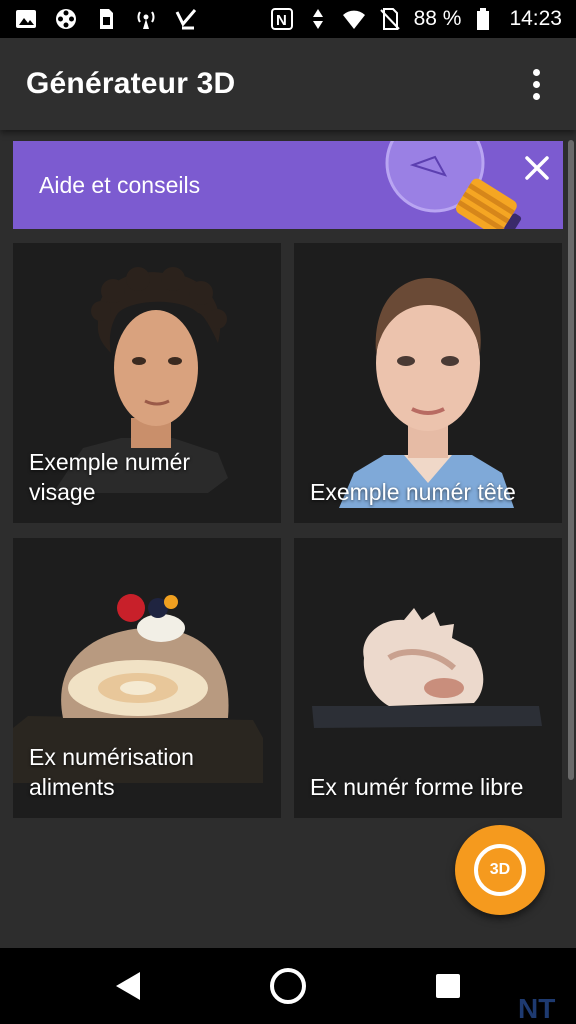 The width and height of the screenshot is (576, 1024). Describe the element at coordinates (120, 185) in the screenshot. I see `banner-text: Aide et conseils` at that location.